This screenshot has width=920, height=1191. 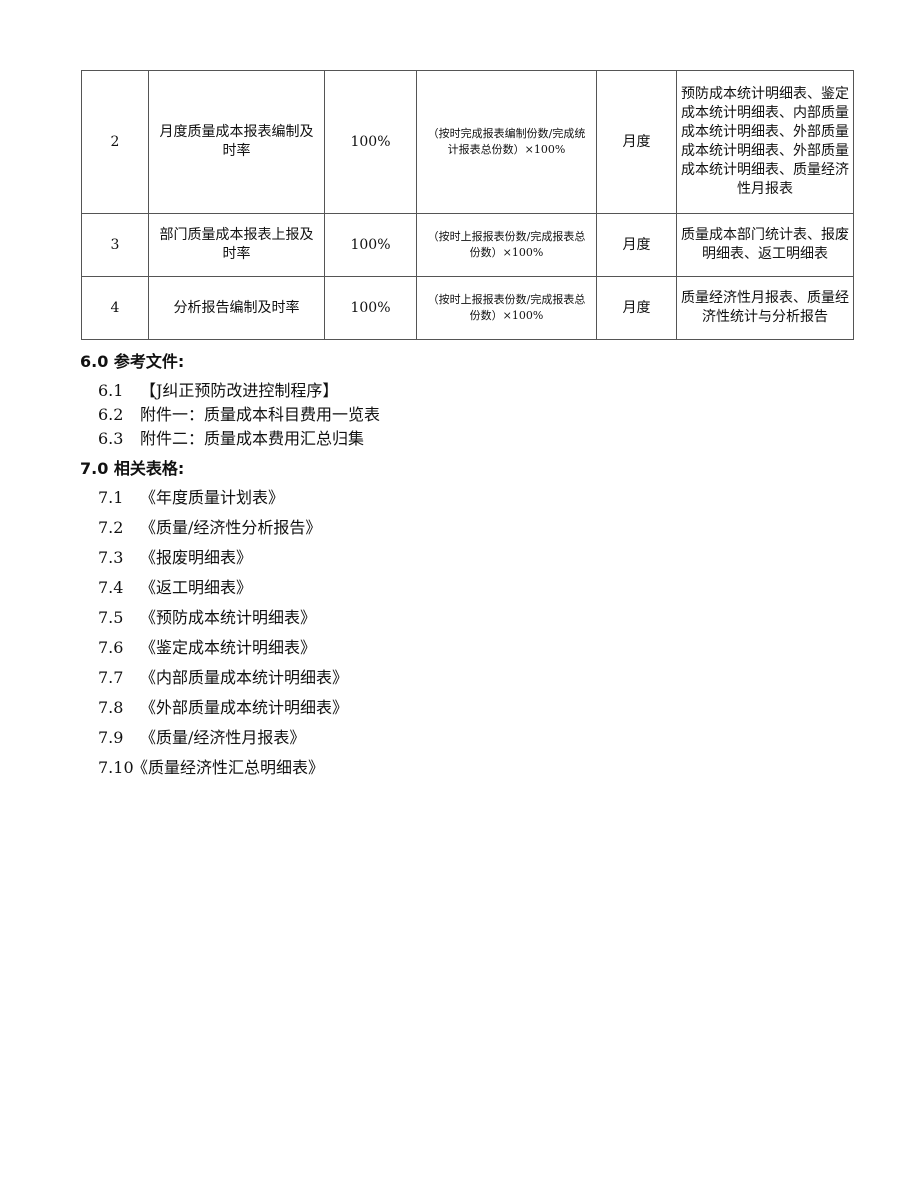 I want to click on item-text: 《鉴定成本统计明细表》, so click(x=228, y=647).